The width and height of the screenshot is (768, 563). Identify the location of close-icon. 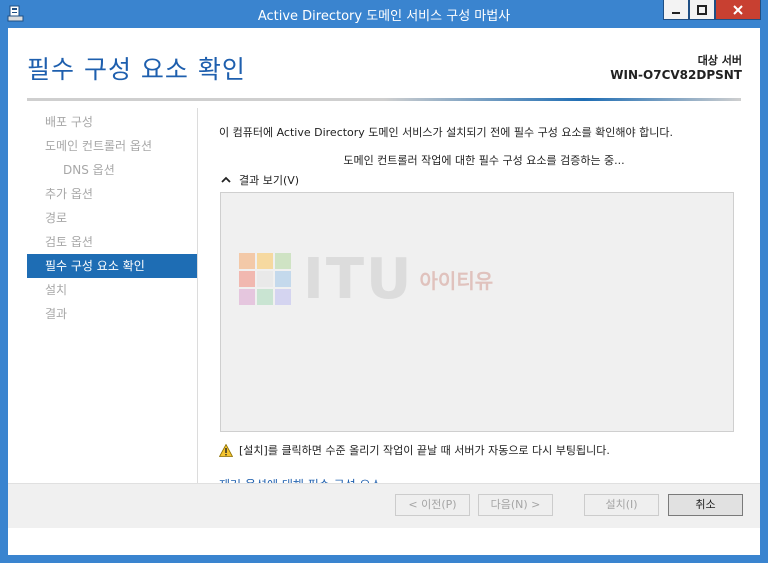
(738, 9).